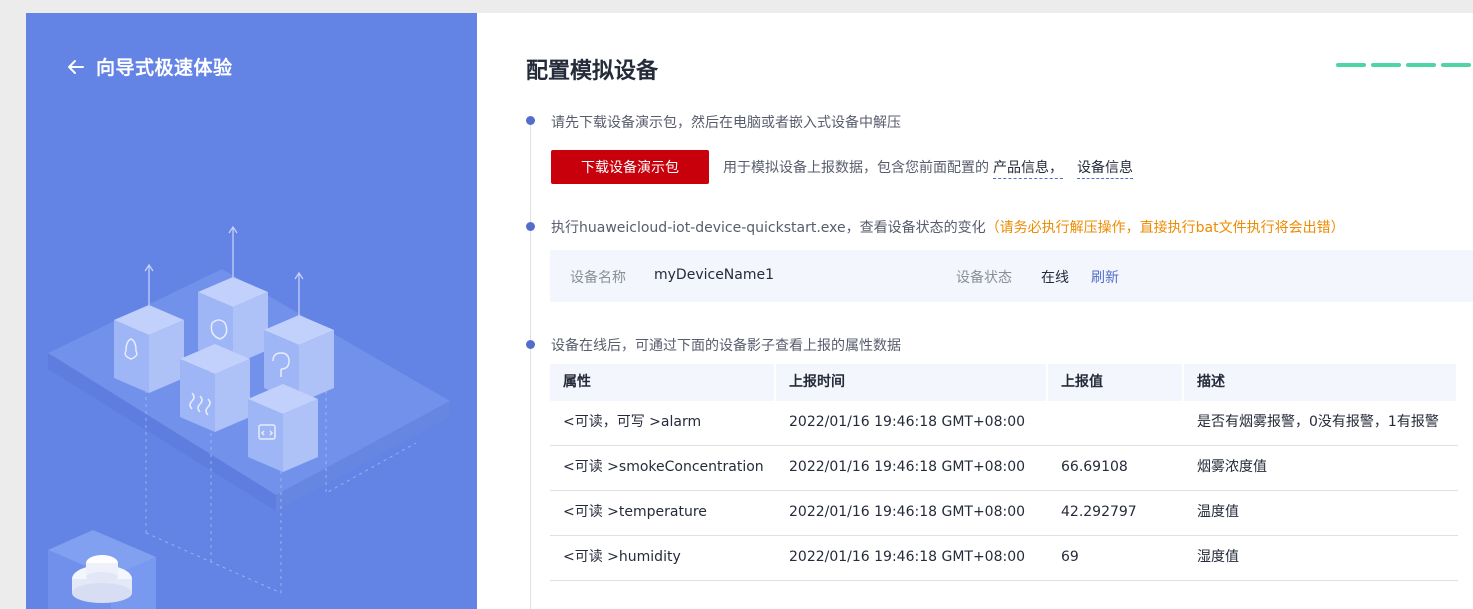  What do you see at coordinates (1028, 169) in the screenshot?
I see `product-info-link: 产品信息，` at bounding box center [1028, 169].